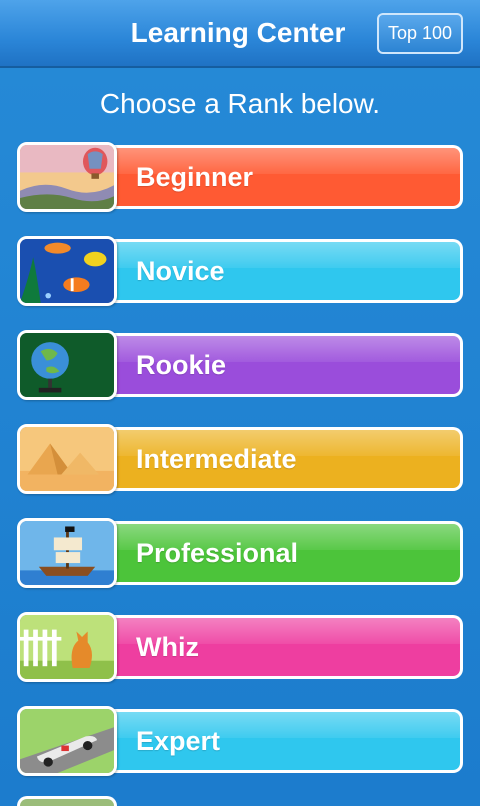 The height and width of the screenshot is (806, 480). What do you see at coordinates (240, 271) in the screenshot?
I see `rank-item-novice: Novice` at bounding box center [240, 271].